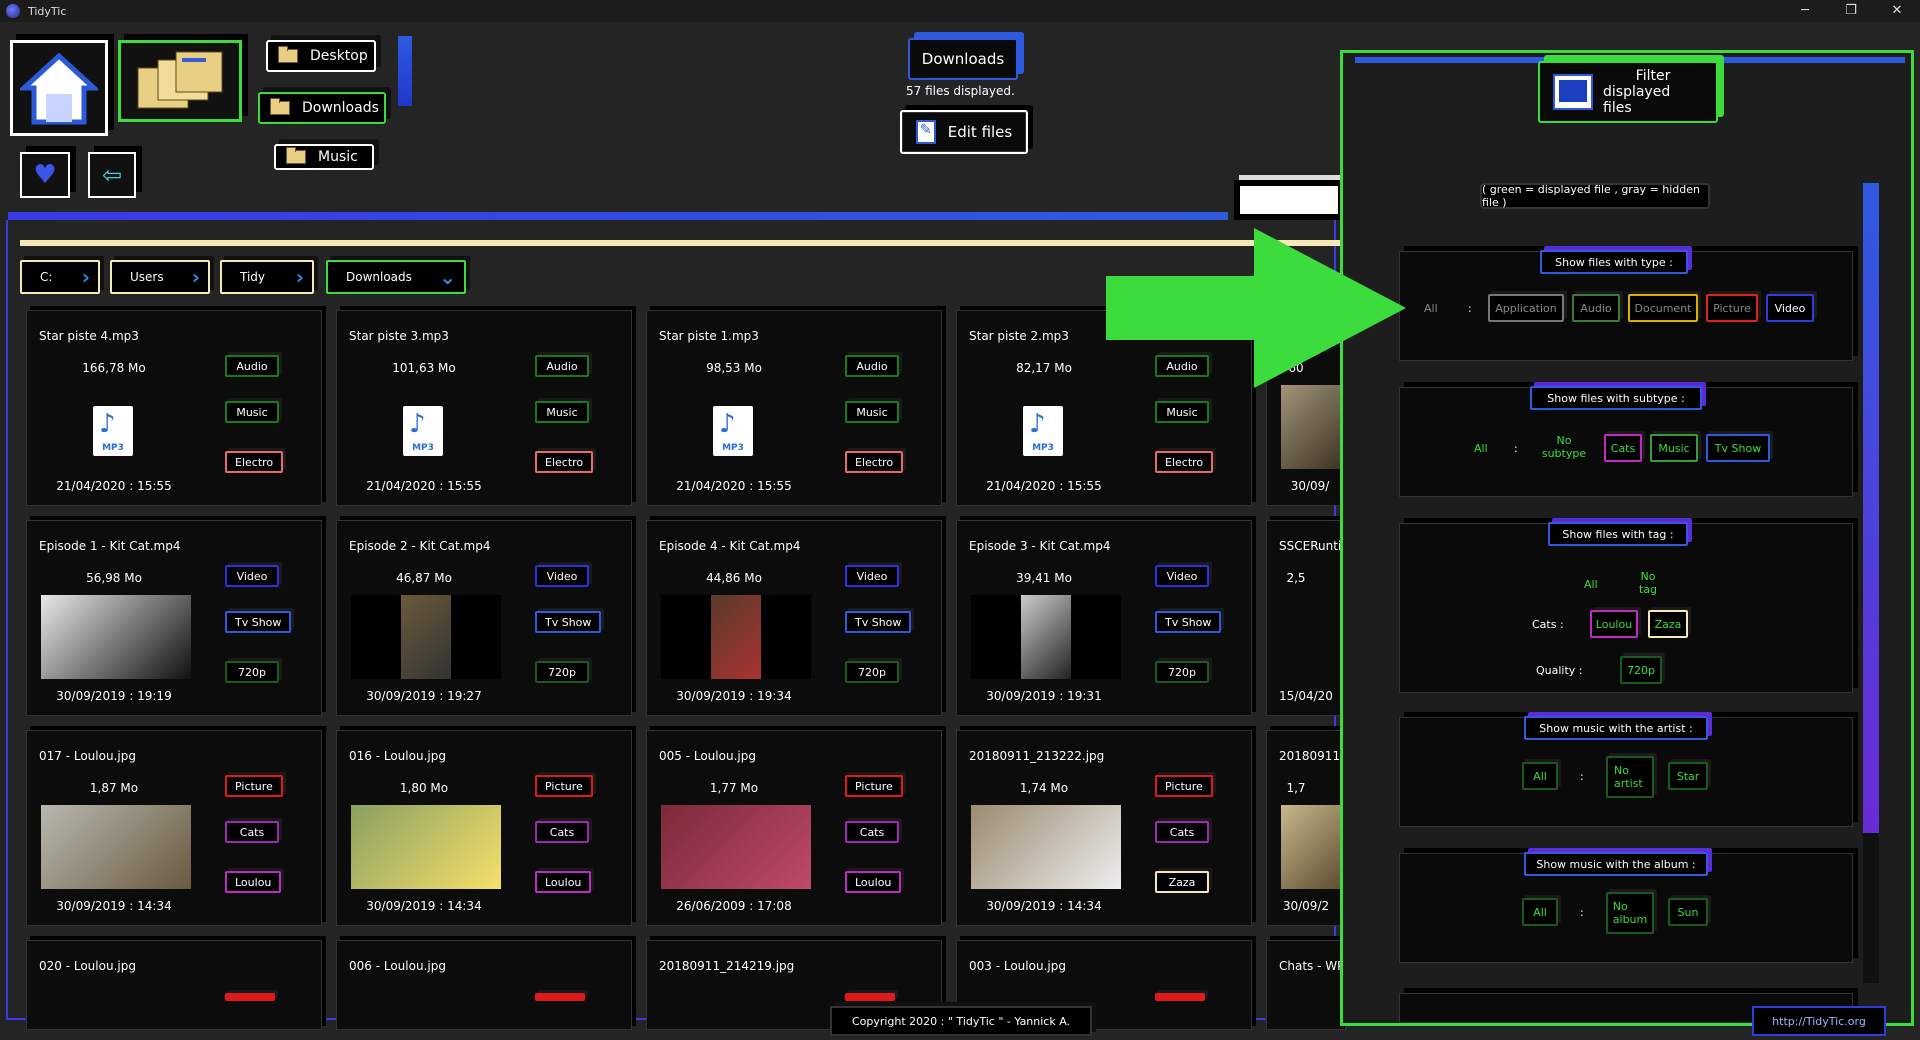 This screenshot has width=1920, height=1040. Describe the element at coordinates (1540, 776) in the screenshot. I see `artist-all: All` at that location.